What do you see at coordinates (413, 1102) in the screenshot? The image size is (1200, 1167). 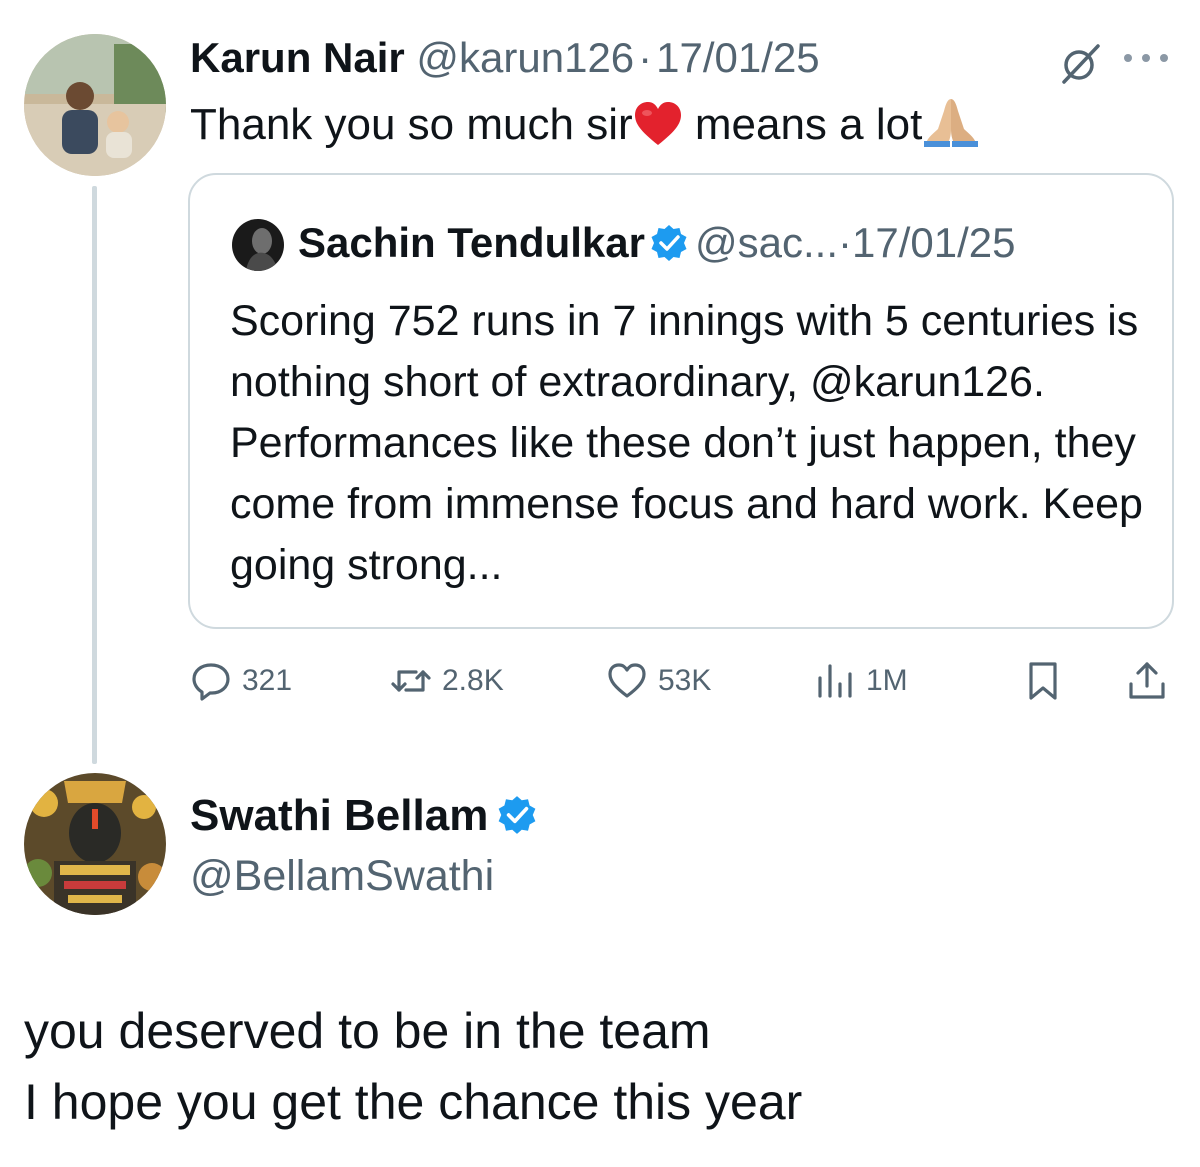 I see `reply-text-line2: I hope you get the chance this year` at bounding box center [413, 1102].